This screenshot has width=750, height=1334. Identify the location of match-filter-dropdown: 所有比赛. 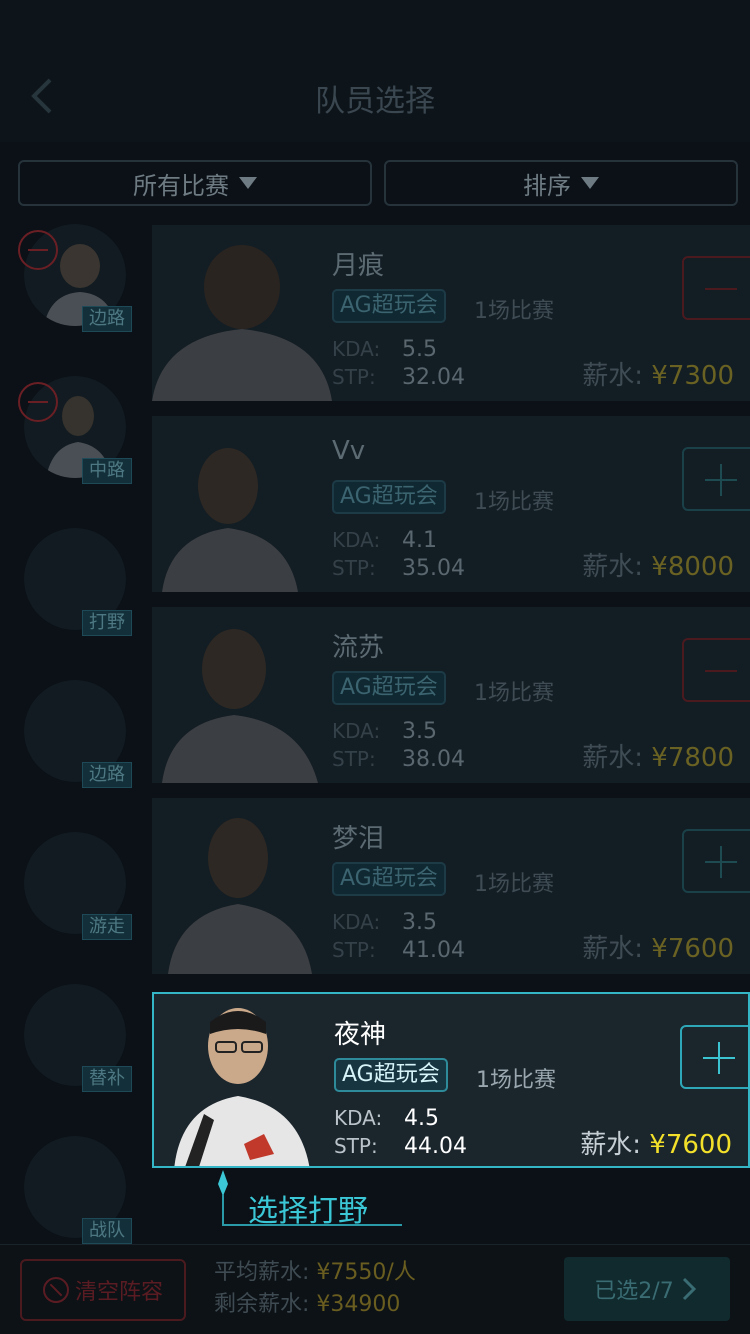
(195, 183).